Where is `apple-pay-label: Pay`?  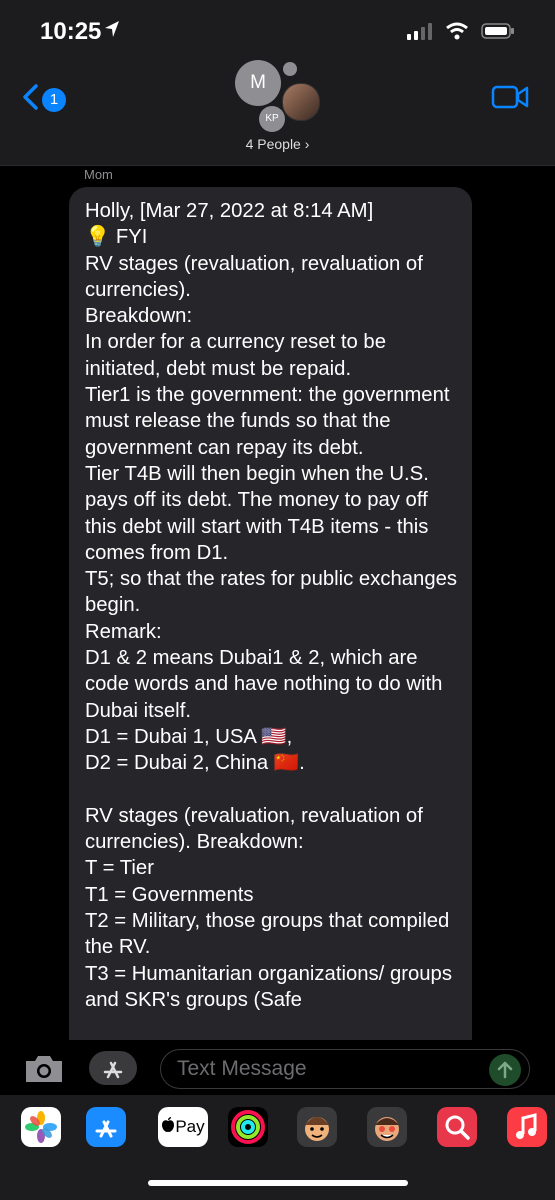
apple-pay-label: Pay is located at coordinates (190, 1126).